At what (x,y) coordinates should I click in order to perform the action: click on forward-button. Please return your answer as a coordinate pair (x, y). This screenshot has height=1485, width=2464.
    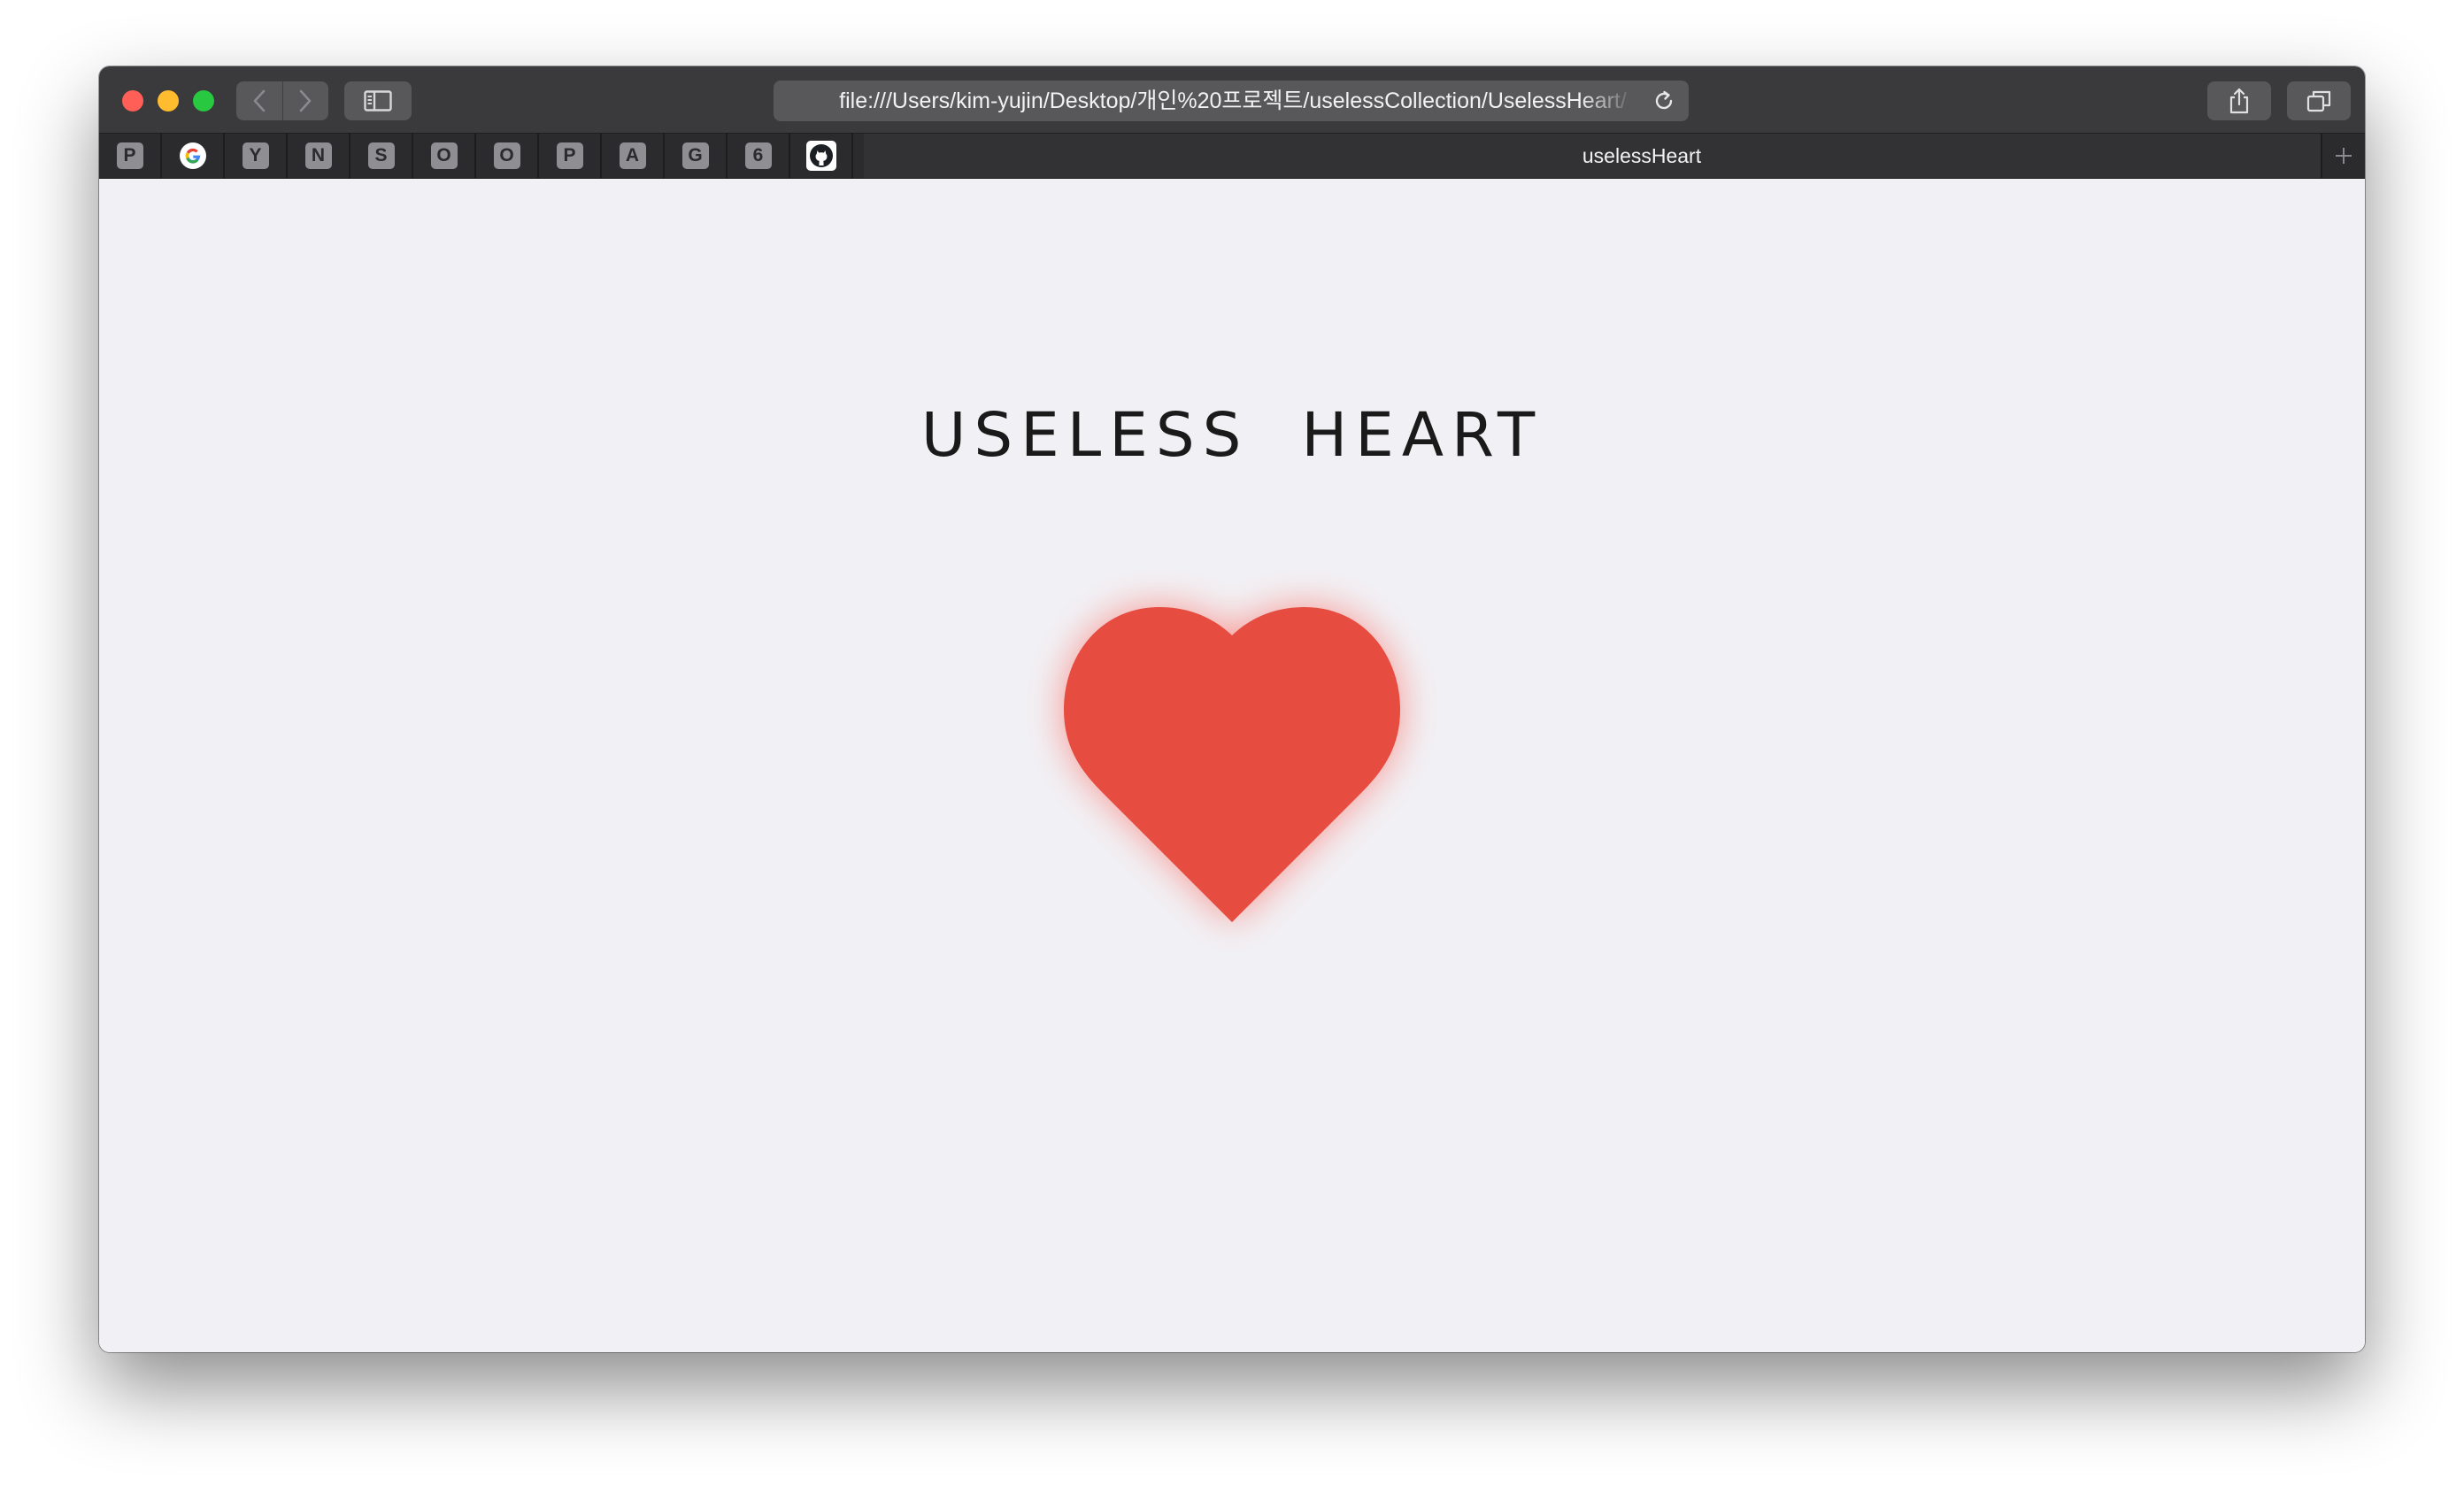
    Looking at the image, I should click on (305, 101).